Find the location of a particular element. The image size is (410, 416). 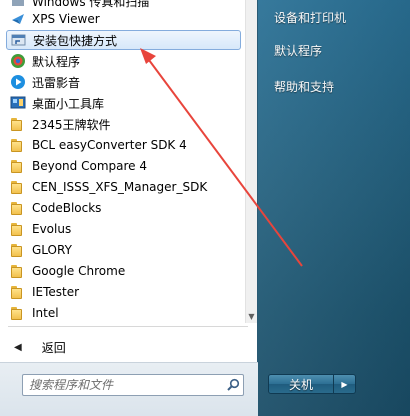

shutdown-button: 关机 is located at coordinates (301, 384).